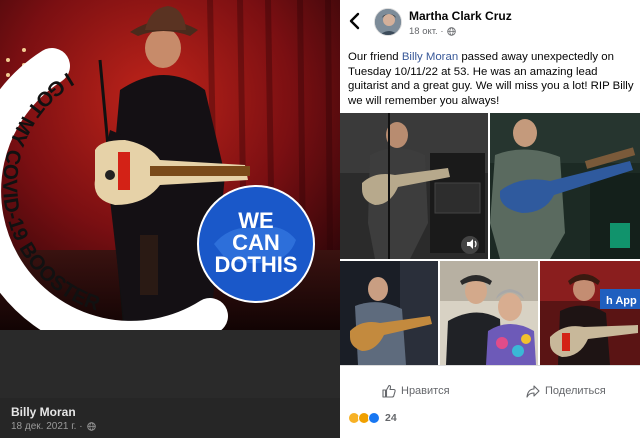 The image size is (640, 438). What do you see at coordinates (391, 418) in the screenshot?
I see `reaction-count: 24` at bounding box center [391, 418].